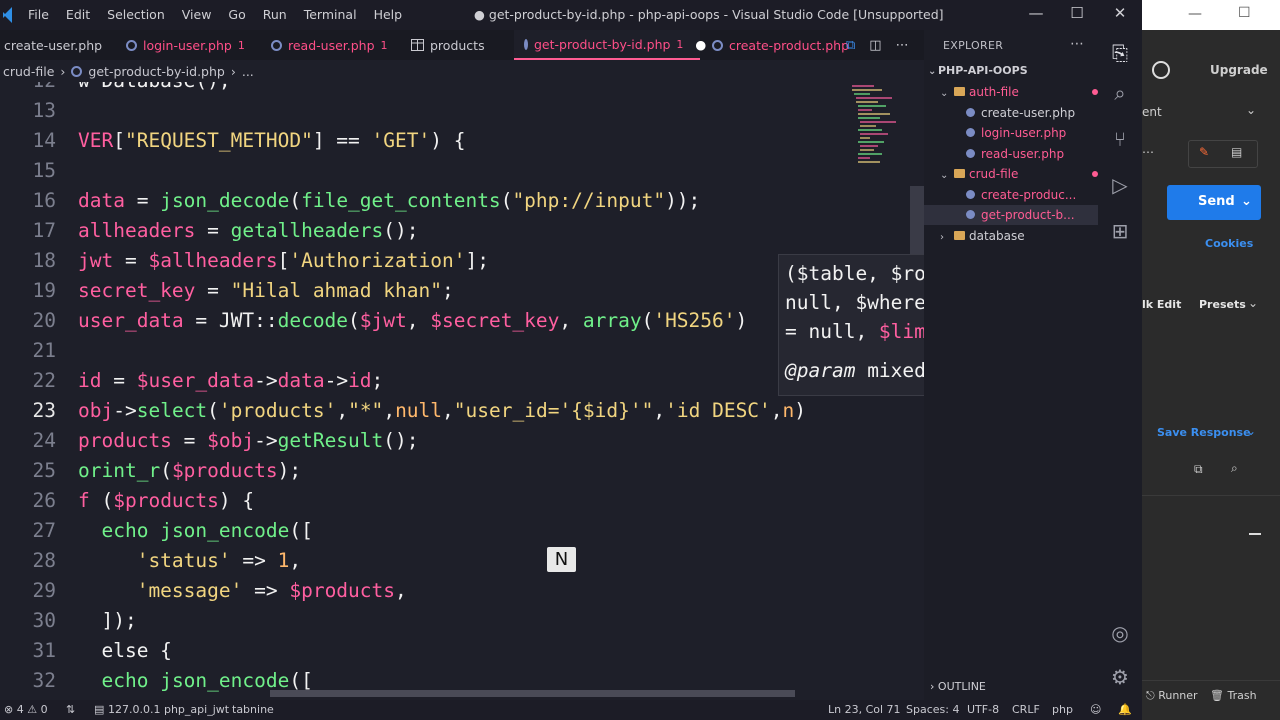 This screenshot has height=720, width=1280. What do you see at coordinates (154, 89) in the screenshot?
I see `line-code: w Database();` at bounding box center [154, 89].